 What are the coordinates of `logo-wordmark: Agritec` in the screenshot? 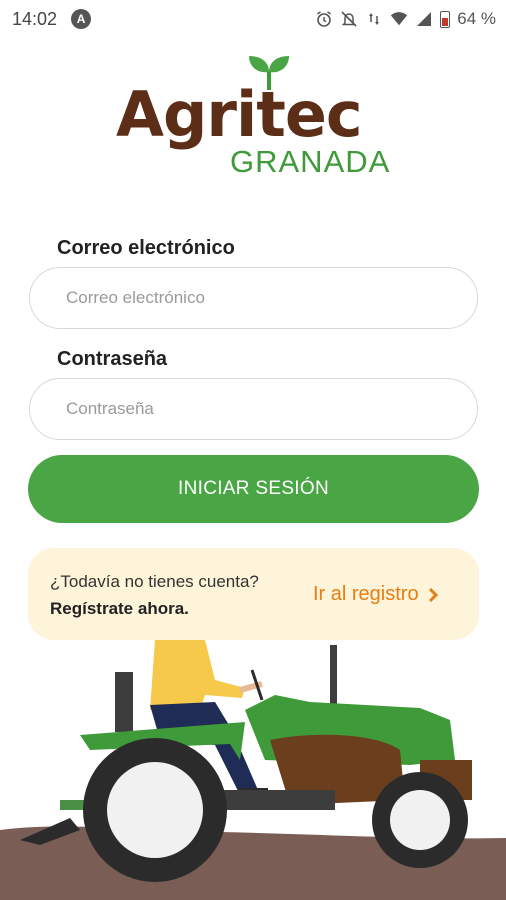 It's located at (239, 114).